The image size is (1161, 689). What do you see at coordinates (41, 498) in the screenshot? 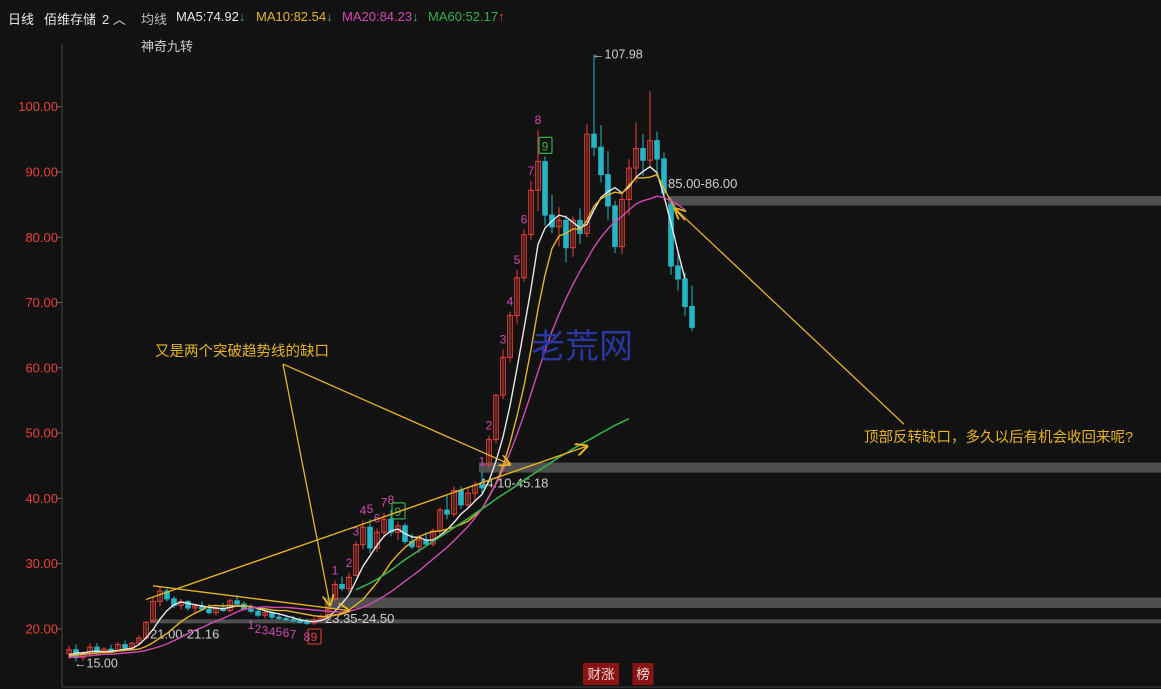
I see `y-tick-label: 40.00` at bounding box center [41, 498].